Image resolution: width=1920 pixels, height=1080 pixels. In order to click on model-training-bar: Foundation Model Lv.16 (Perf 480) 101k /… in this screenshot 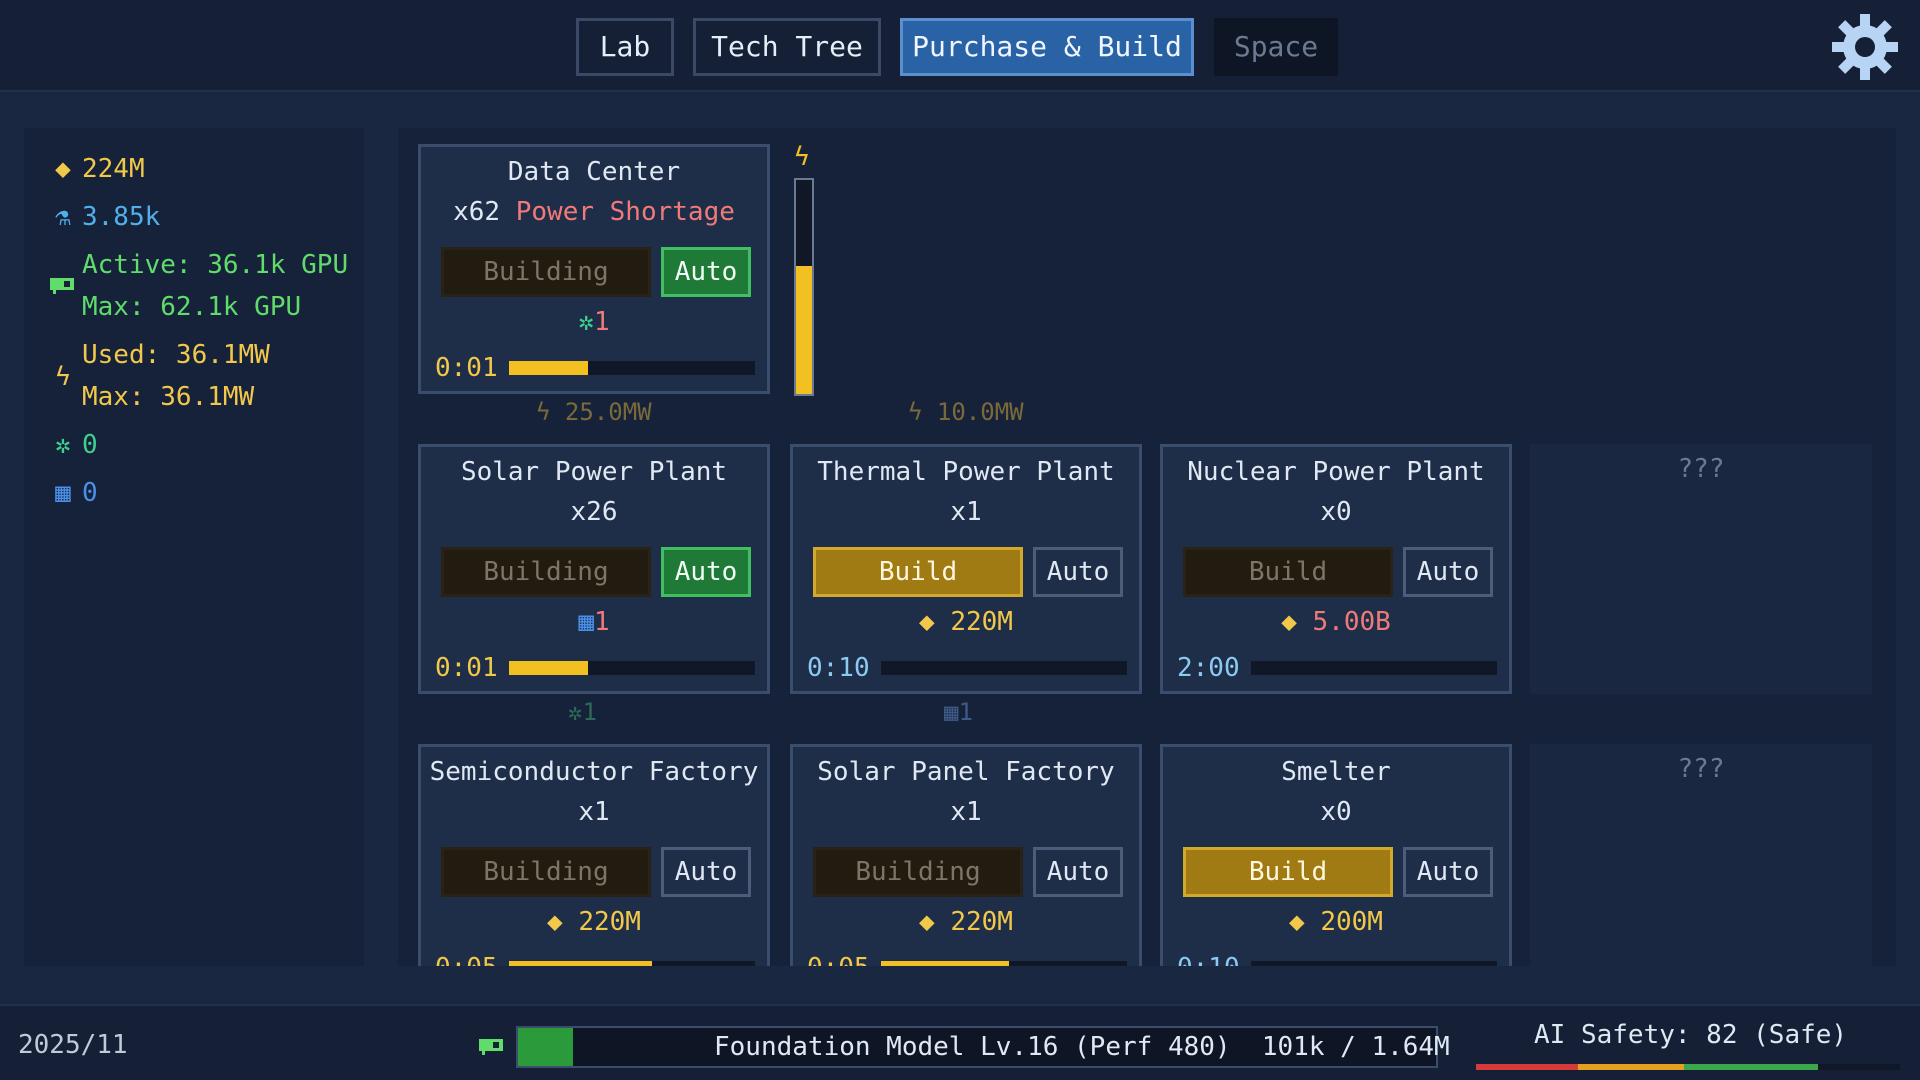, I will do `click(983, 1047)`.